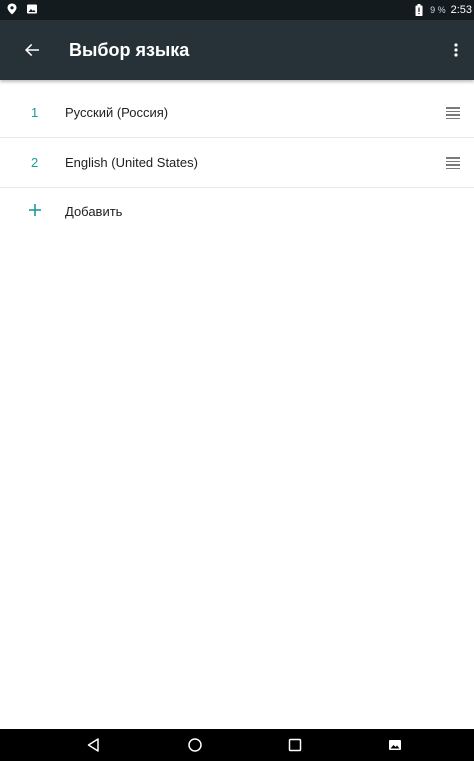  What do you see at coordinates (237, 745) in the screenshot?
I see `navigation-bar` at bounding box center [237, 745].